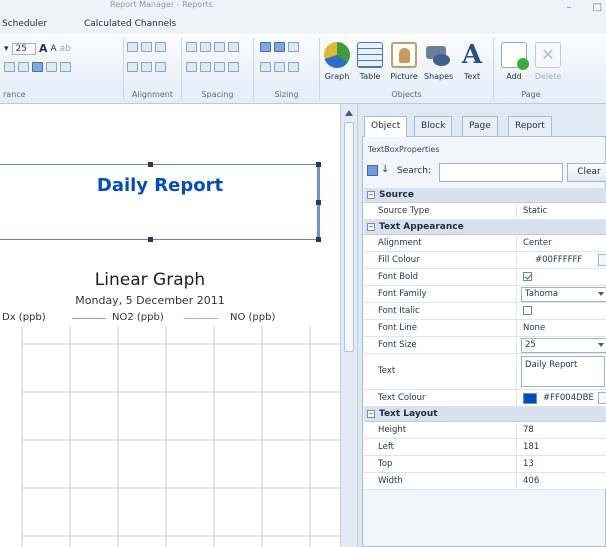  I want to click on tab-block: Block, so click(433, 126).